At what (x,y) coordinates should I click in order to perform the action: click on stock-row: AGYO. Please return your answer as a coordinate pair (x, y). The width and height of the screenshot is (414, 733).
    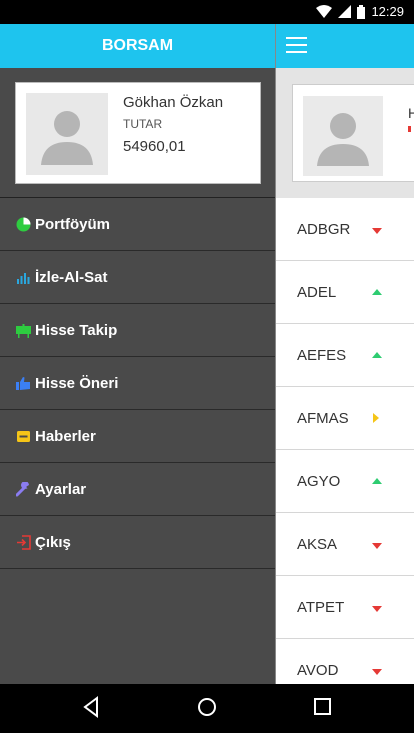
    Looking at the image, I should click on (345, 481).